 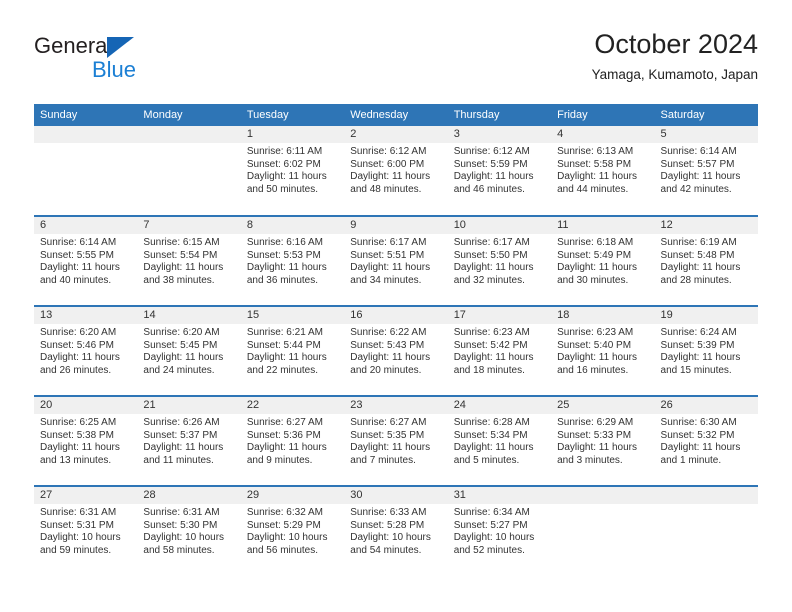 I want to click on day-number: 31, so click(x=499, y=495).